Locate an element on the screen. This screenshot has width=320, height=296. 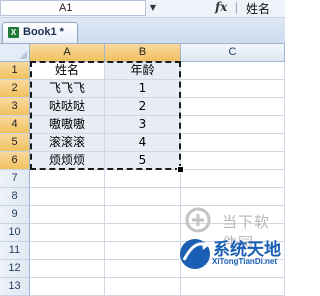
formula-bar: A1 ▼ fx 姓名 is located at coordinates (142, 9).